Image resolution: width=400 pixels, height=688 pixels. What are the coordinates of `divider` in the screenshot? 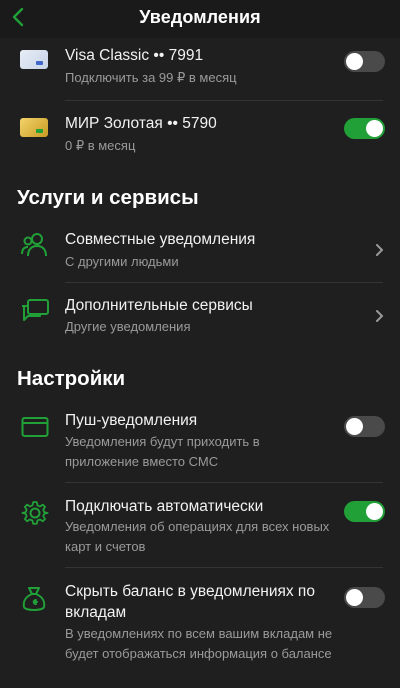 It's located at (224, 482).